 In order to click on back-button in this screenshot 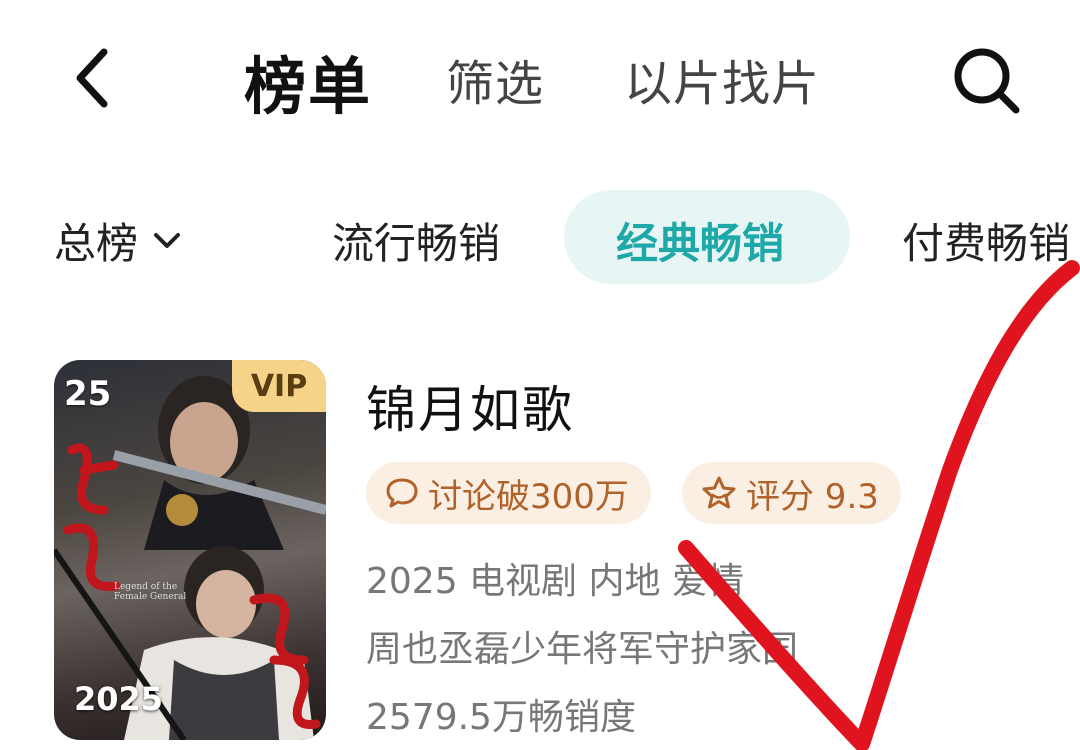, I will do `click(95, 78)`.